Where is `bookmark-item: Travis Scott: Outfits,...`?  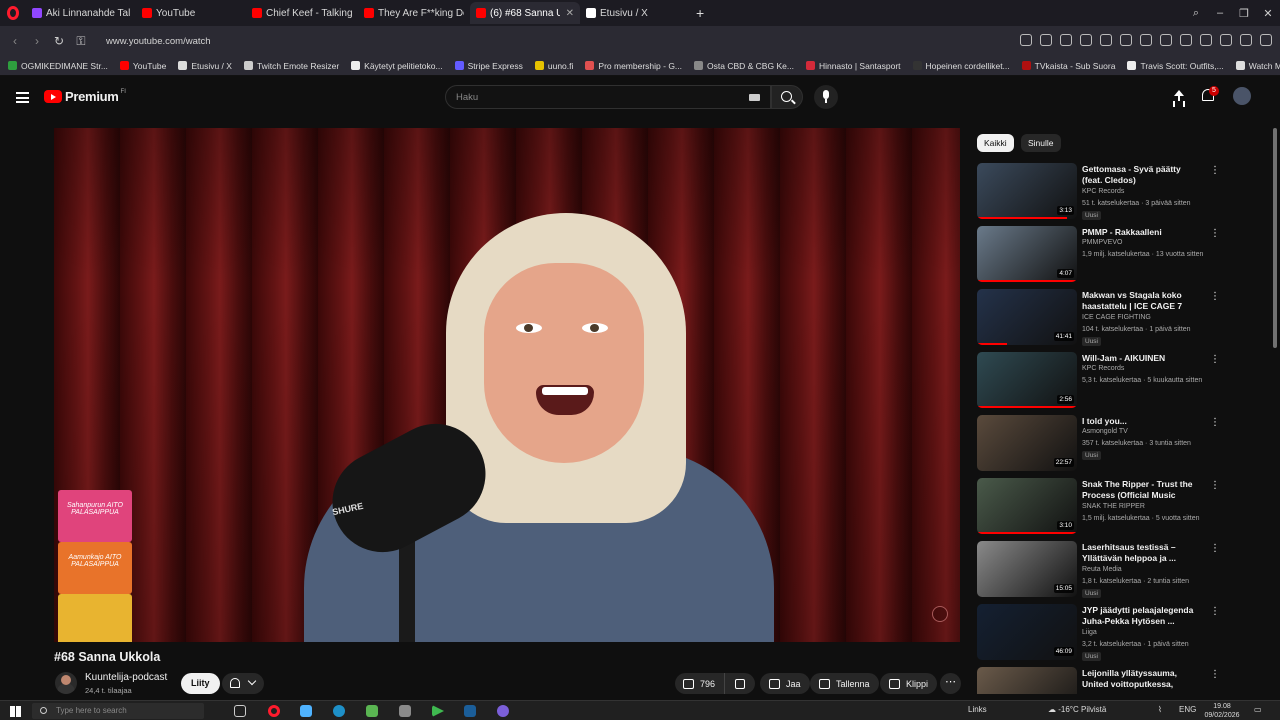 bookmark-item: Travis Scott: Outfits,... is located at coordinates (1175, 66).